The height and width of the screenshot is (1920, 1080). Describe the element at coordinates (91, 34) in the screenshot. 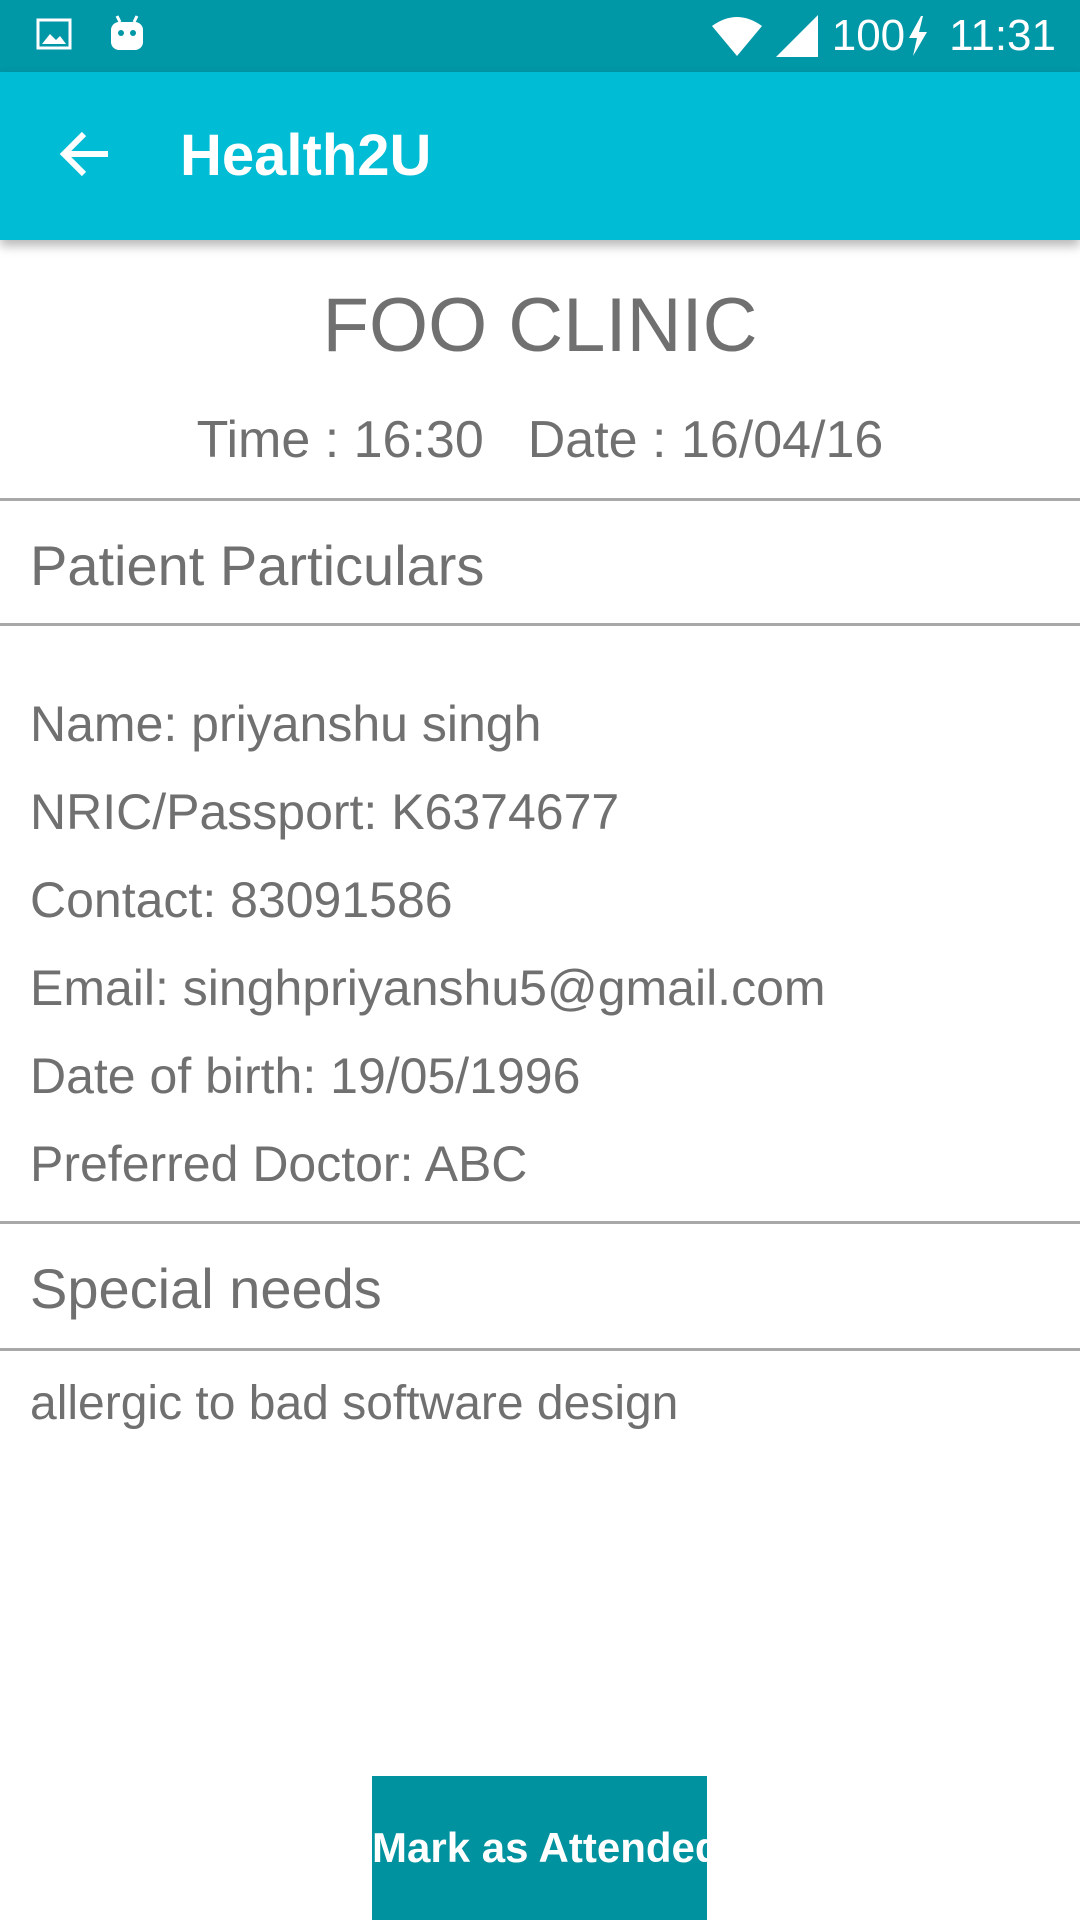

I see `status-left-icons` at that location.